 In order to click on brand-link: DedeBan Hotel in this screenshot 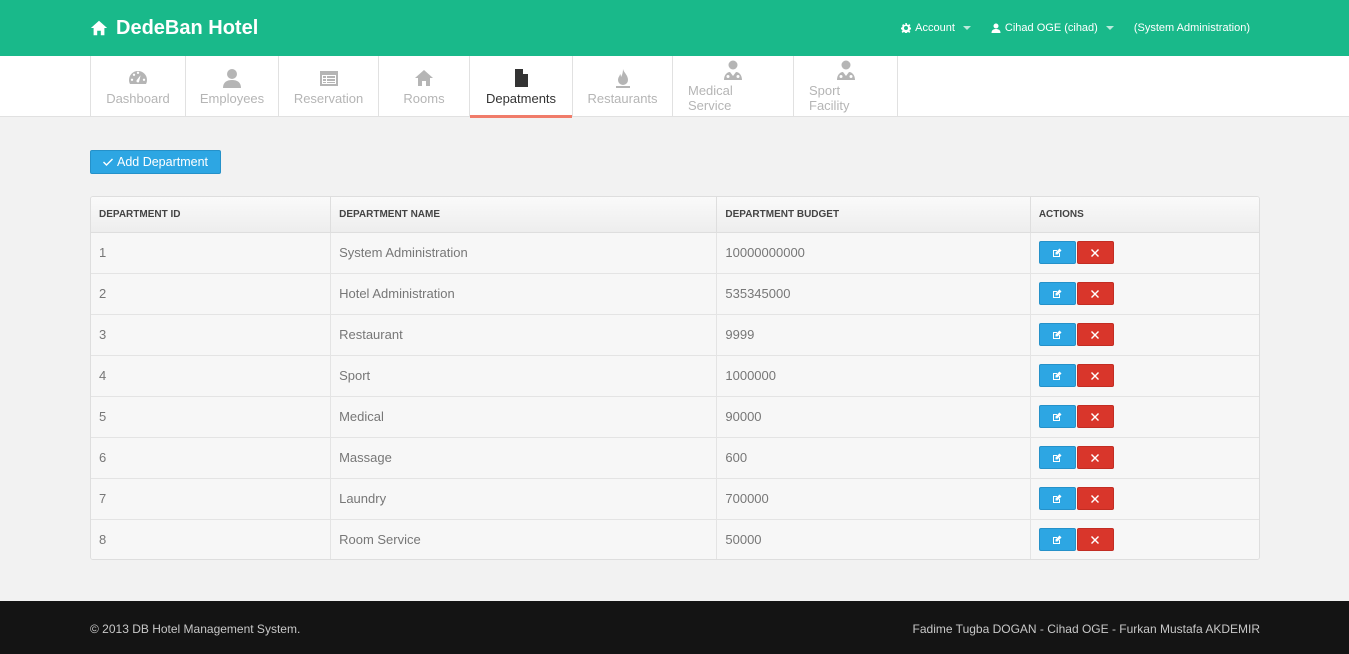, I will do `click(174, 28)`.